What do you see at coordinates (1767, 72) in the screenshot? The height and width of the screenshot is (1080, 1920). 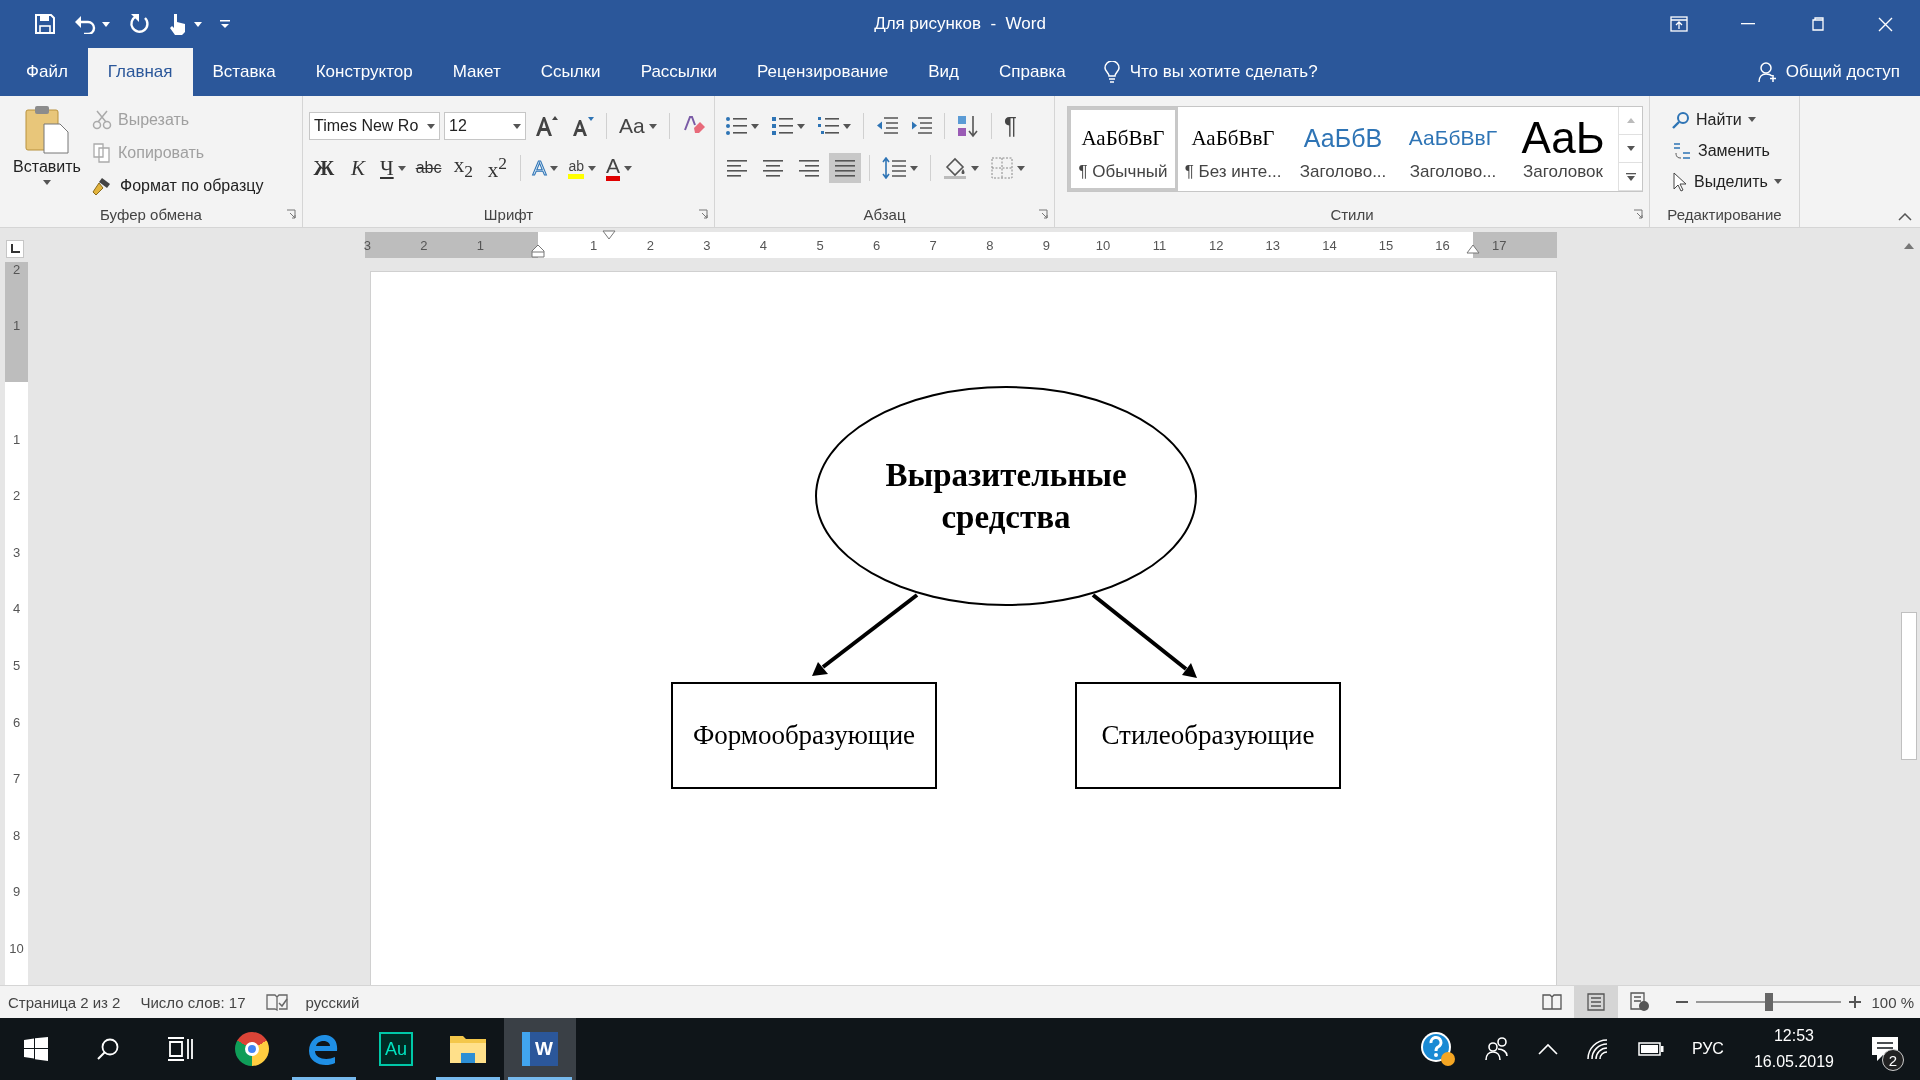 I see `person-plus-icon` at bounding box center [1767, 72].